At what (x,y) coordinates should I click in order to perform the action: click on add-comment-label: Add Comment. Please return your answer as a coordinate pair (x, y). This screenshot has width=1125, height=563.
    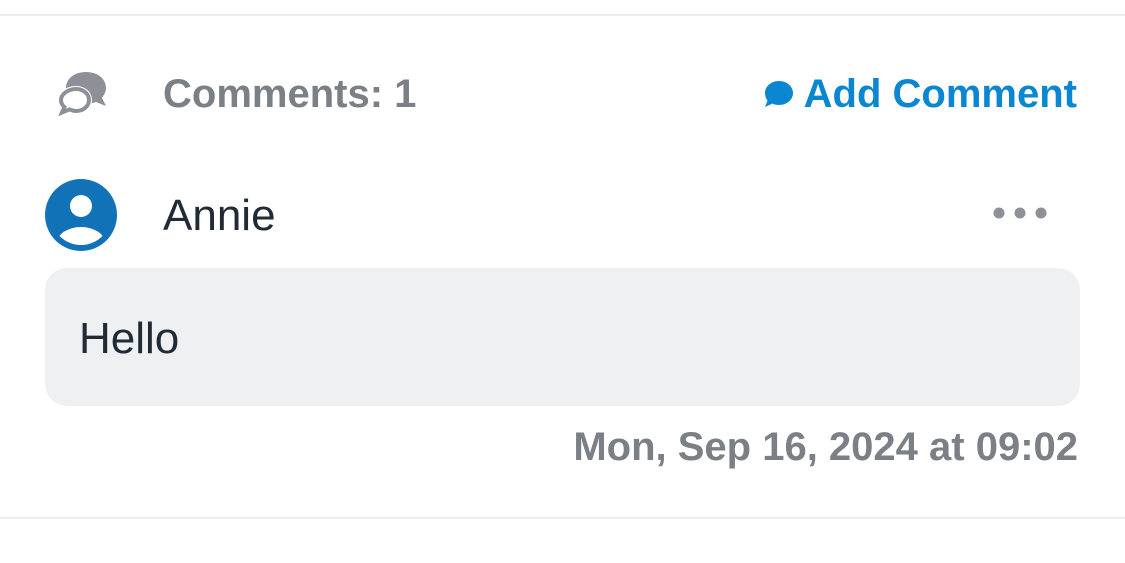
    Looking at the image, I should click on (940, 94).